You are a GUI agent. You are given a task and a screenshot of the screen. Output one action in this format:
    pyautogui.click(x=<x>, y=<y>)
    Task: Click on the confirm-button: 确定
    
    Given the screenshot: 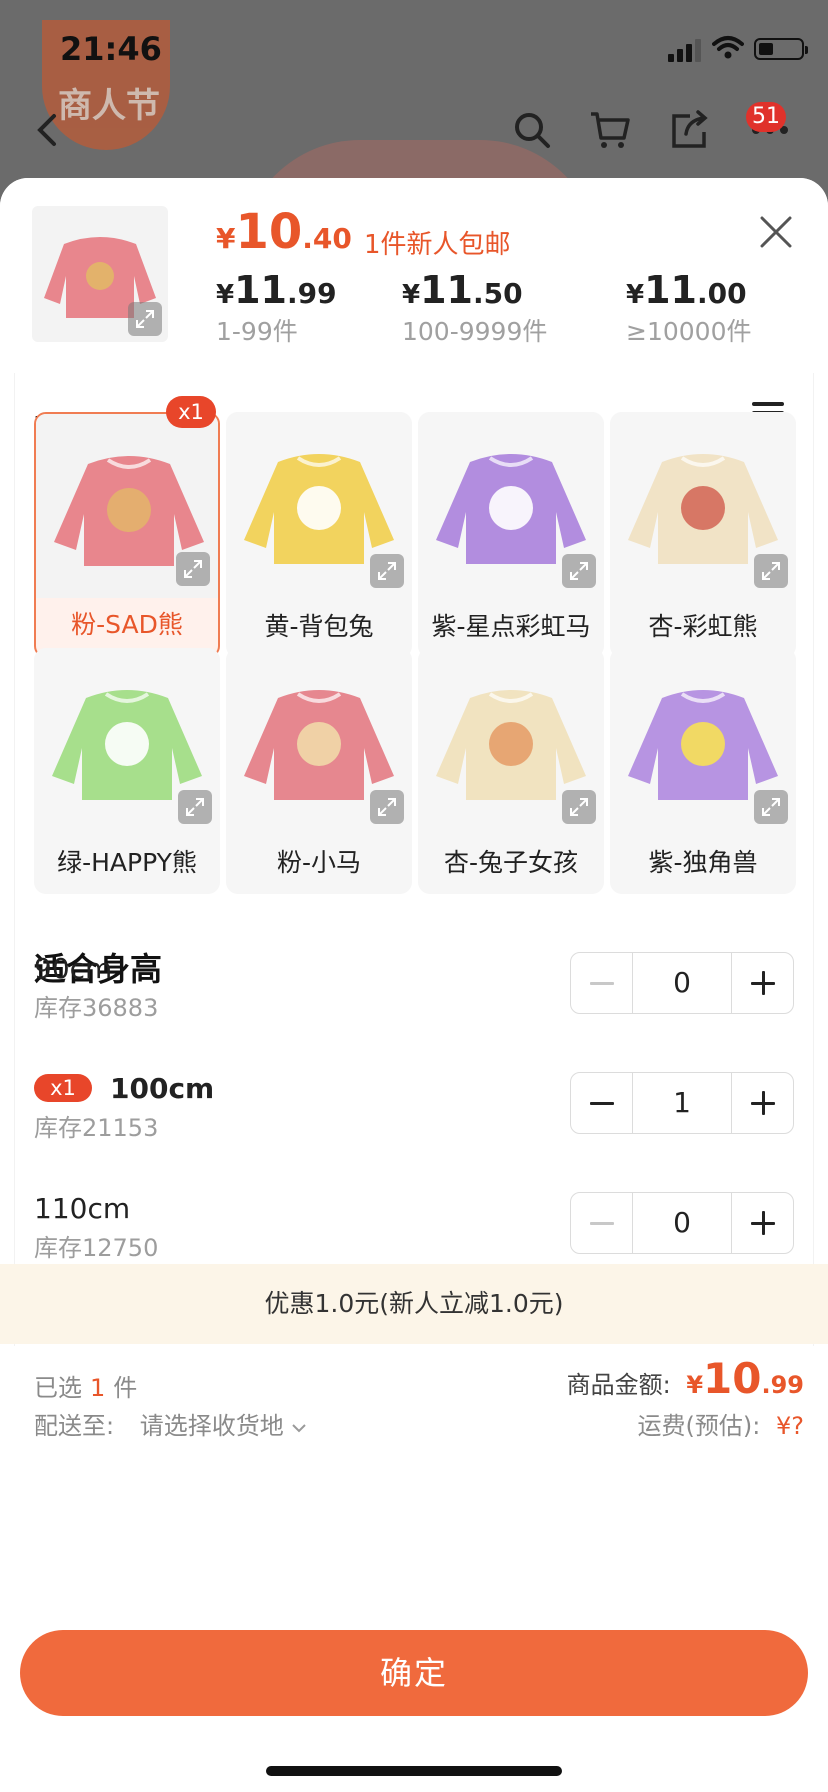 What is the action you would take?
    pyautogui.click(x=414, y=1673)
    